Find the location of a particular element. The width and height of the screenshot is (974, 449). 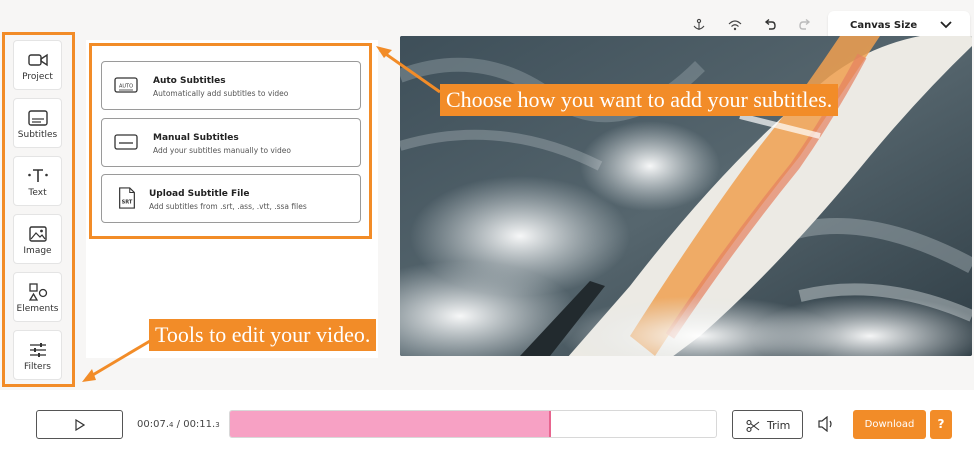

sidebar-item-label: Subtitles is located at coordinates (37, 135).